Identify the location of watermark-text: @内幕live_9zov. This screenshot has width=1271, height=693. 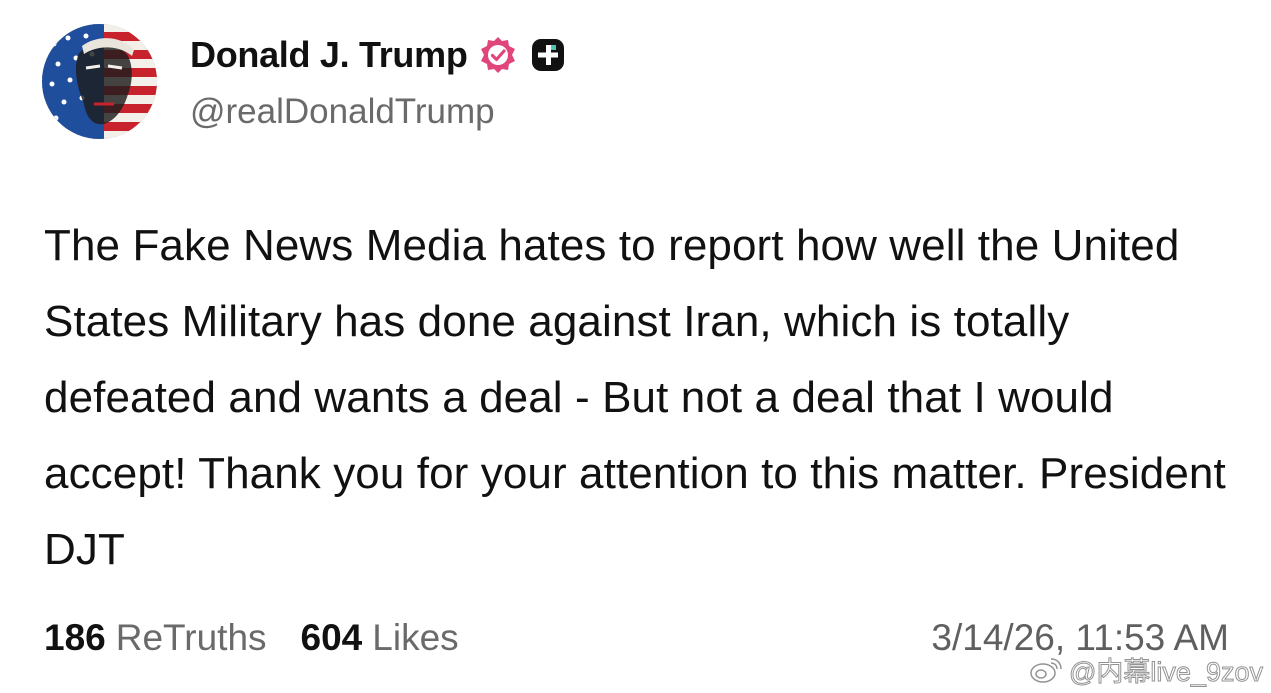
(1166, 672).